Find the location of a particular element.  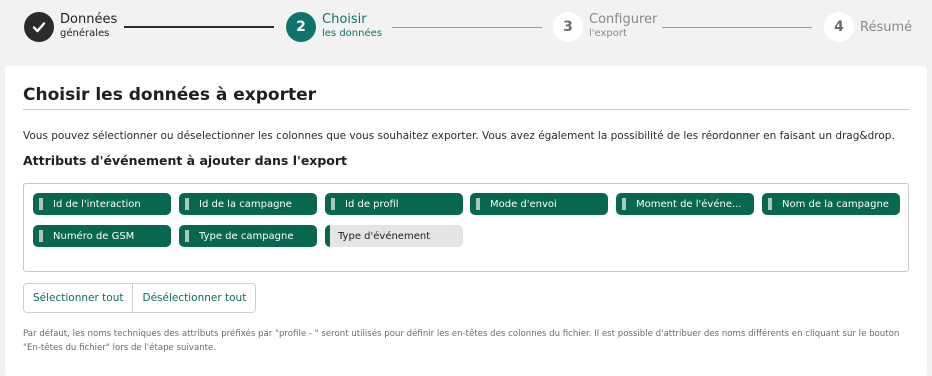

step-configure-export: 3 Configurer l'export is located at coordinates (605, 27).